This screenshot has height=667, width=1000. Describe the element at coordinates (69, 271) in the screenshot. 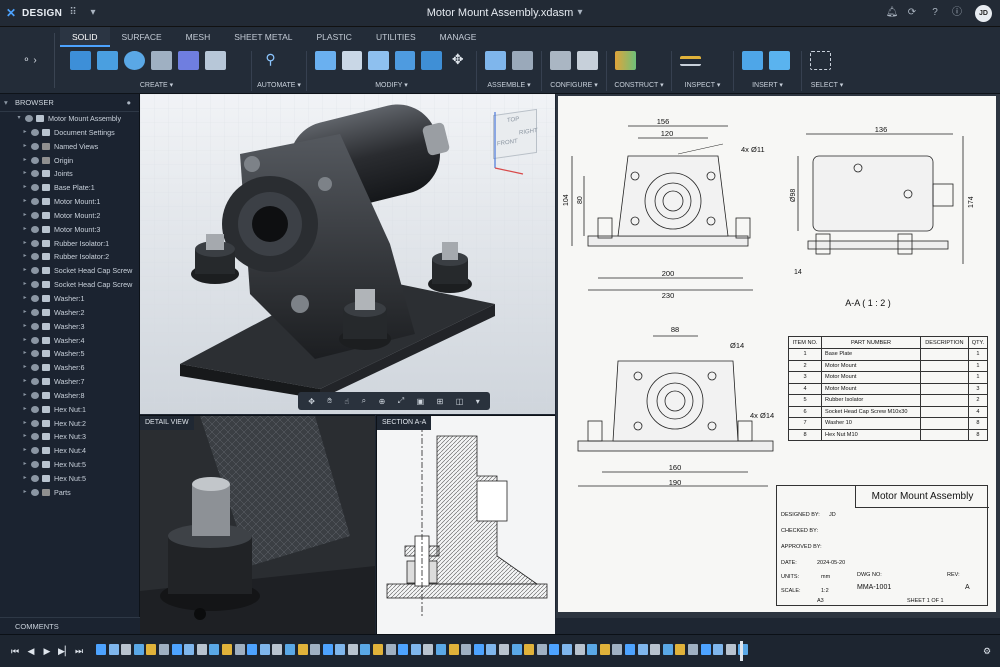

I see `browser-item: ▸ Socket Head Cap Screw` at that location.